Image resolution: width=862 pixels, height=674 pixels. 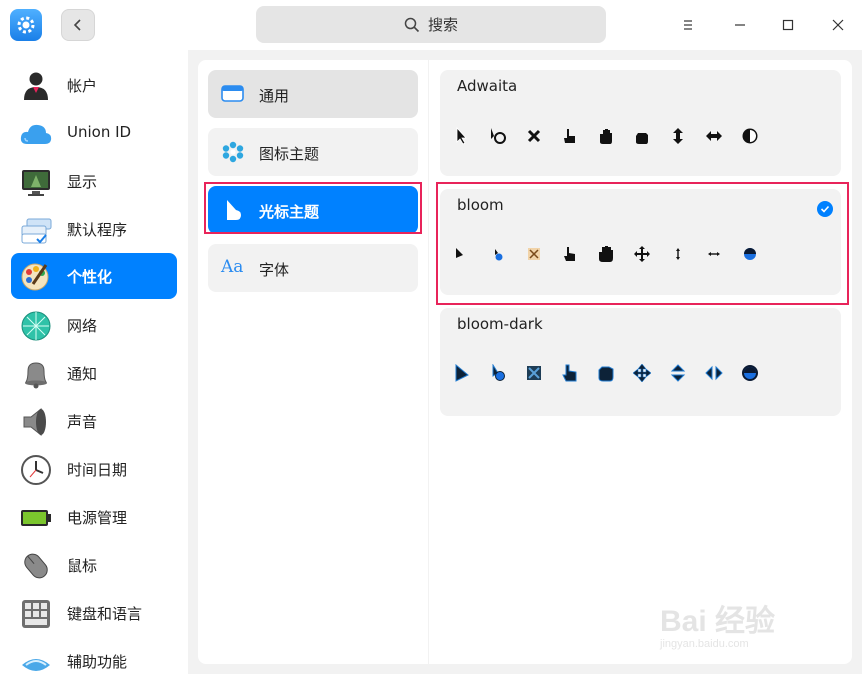 What do you see at coordinates (35, 277) in the screenshot?
I see `personalization-icon` at bounding box center [35, 277].